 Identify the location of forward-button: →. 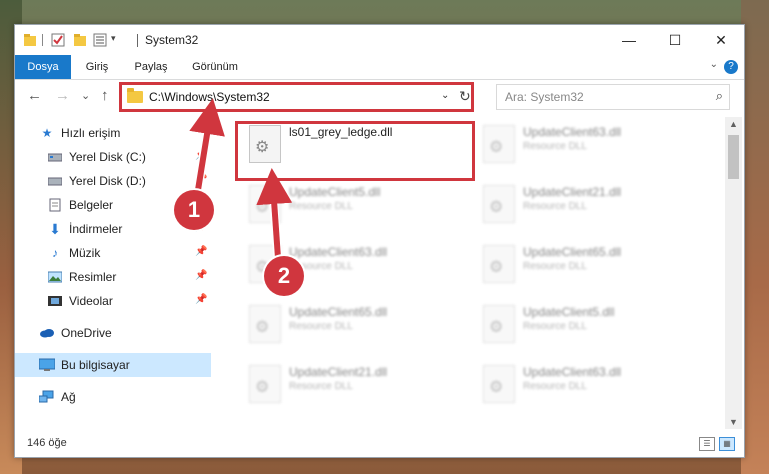
(62, 95).